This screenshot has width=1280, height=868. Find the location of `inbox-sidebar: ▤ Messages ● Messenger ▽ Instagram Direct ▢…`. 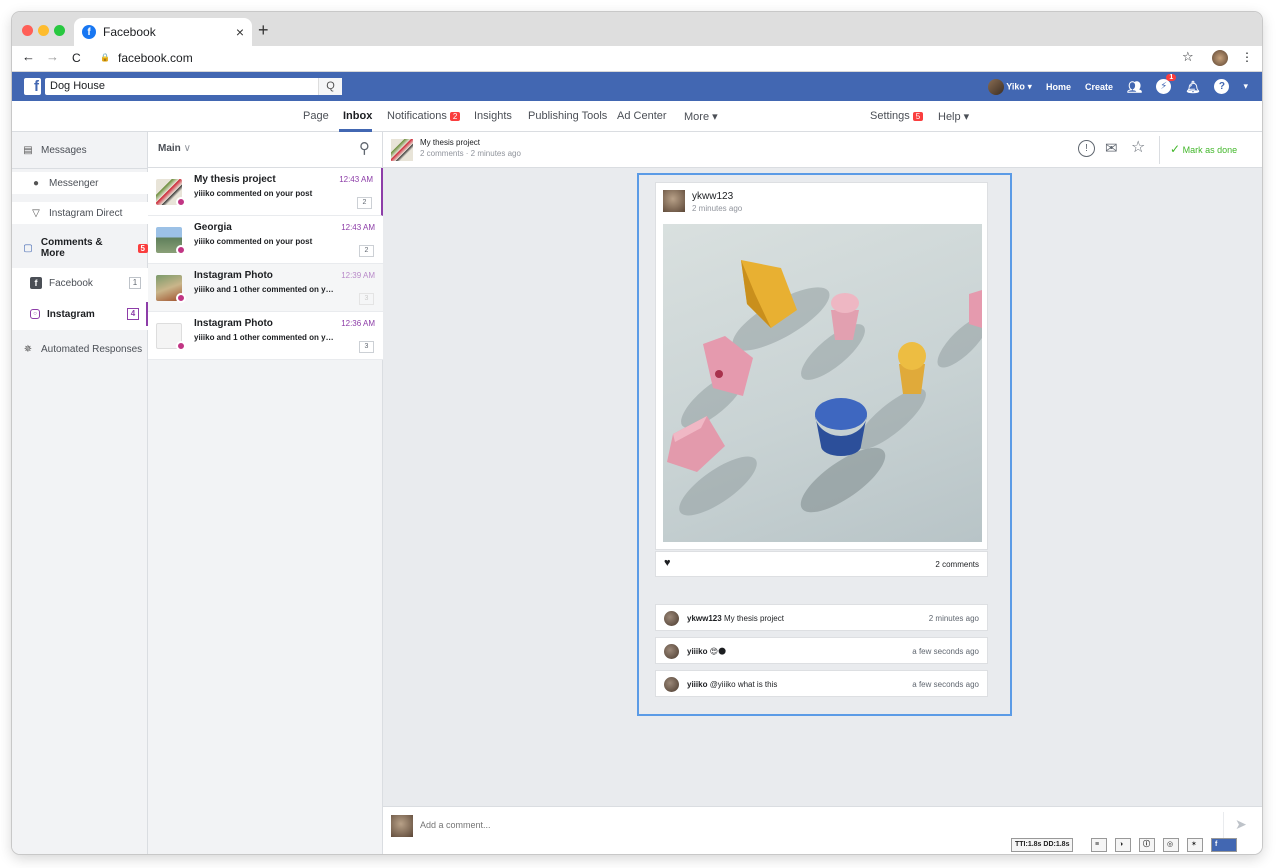

inbox-sidebar: ▤ Messages ● Messenger ▽ Instagram Direct ▢… is located at coordinates (80, 493).